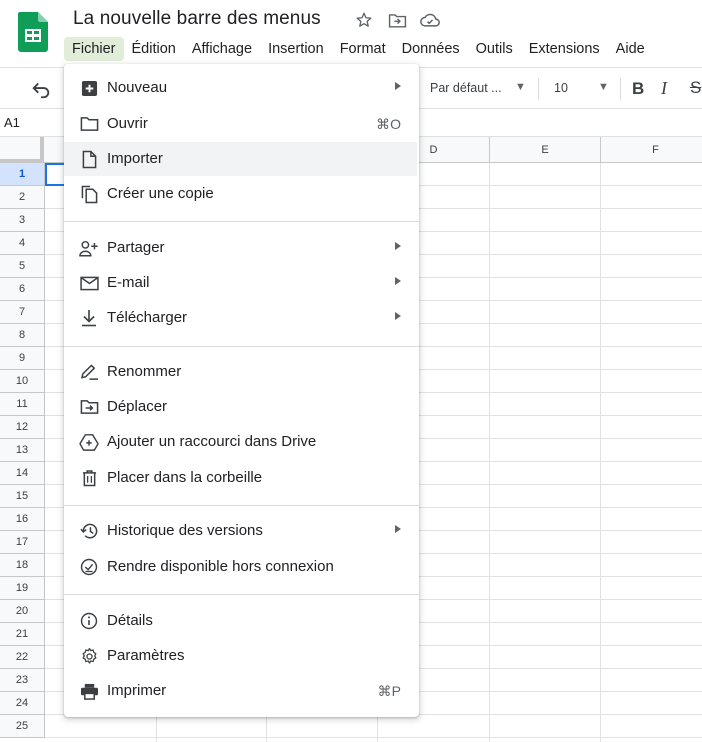 This screenshot has height=742, width=702. What do you see at coordinates (241, 621) in the screenshot?
I see `menu-item-details: Détails` at bounding box center [241, 621].